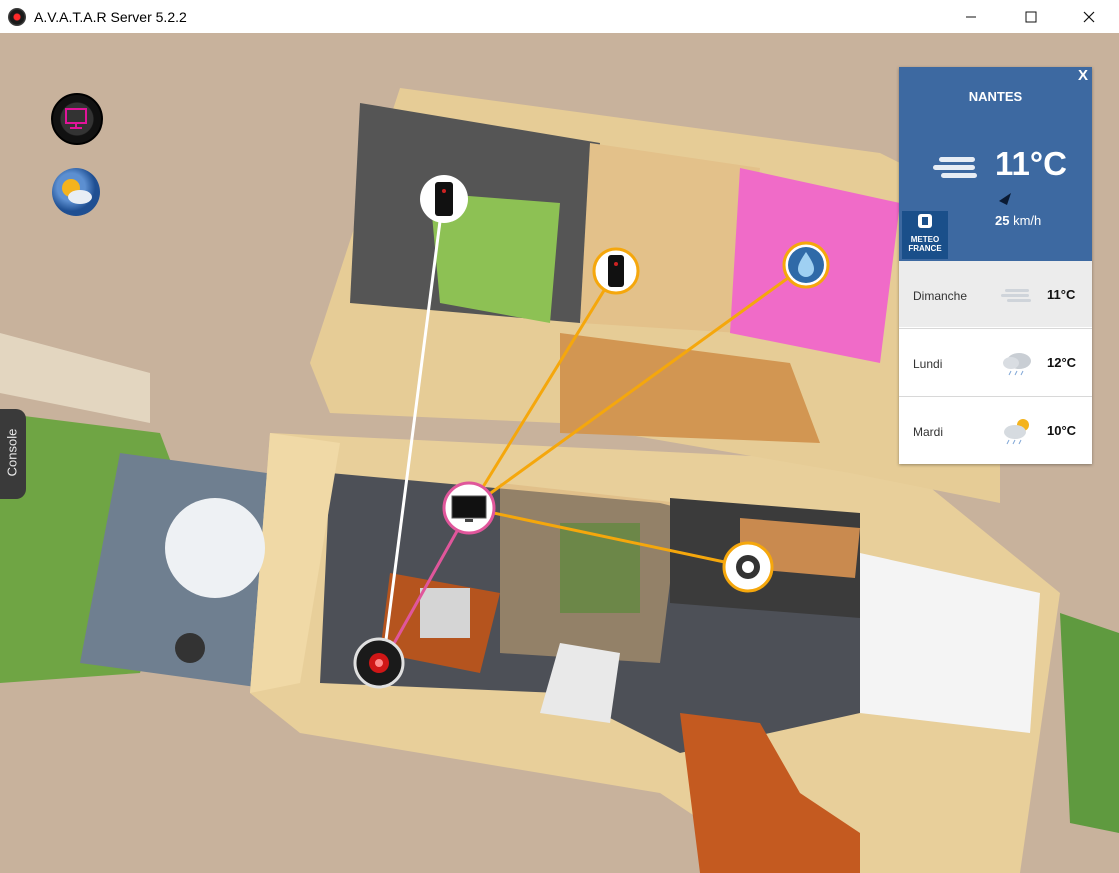  I want to click on weather-widget-button, so click(76, 192).